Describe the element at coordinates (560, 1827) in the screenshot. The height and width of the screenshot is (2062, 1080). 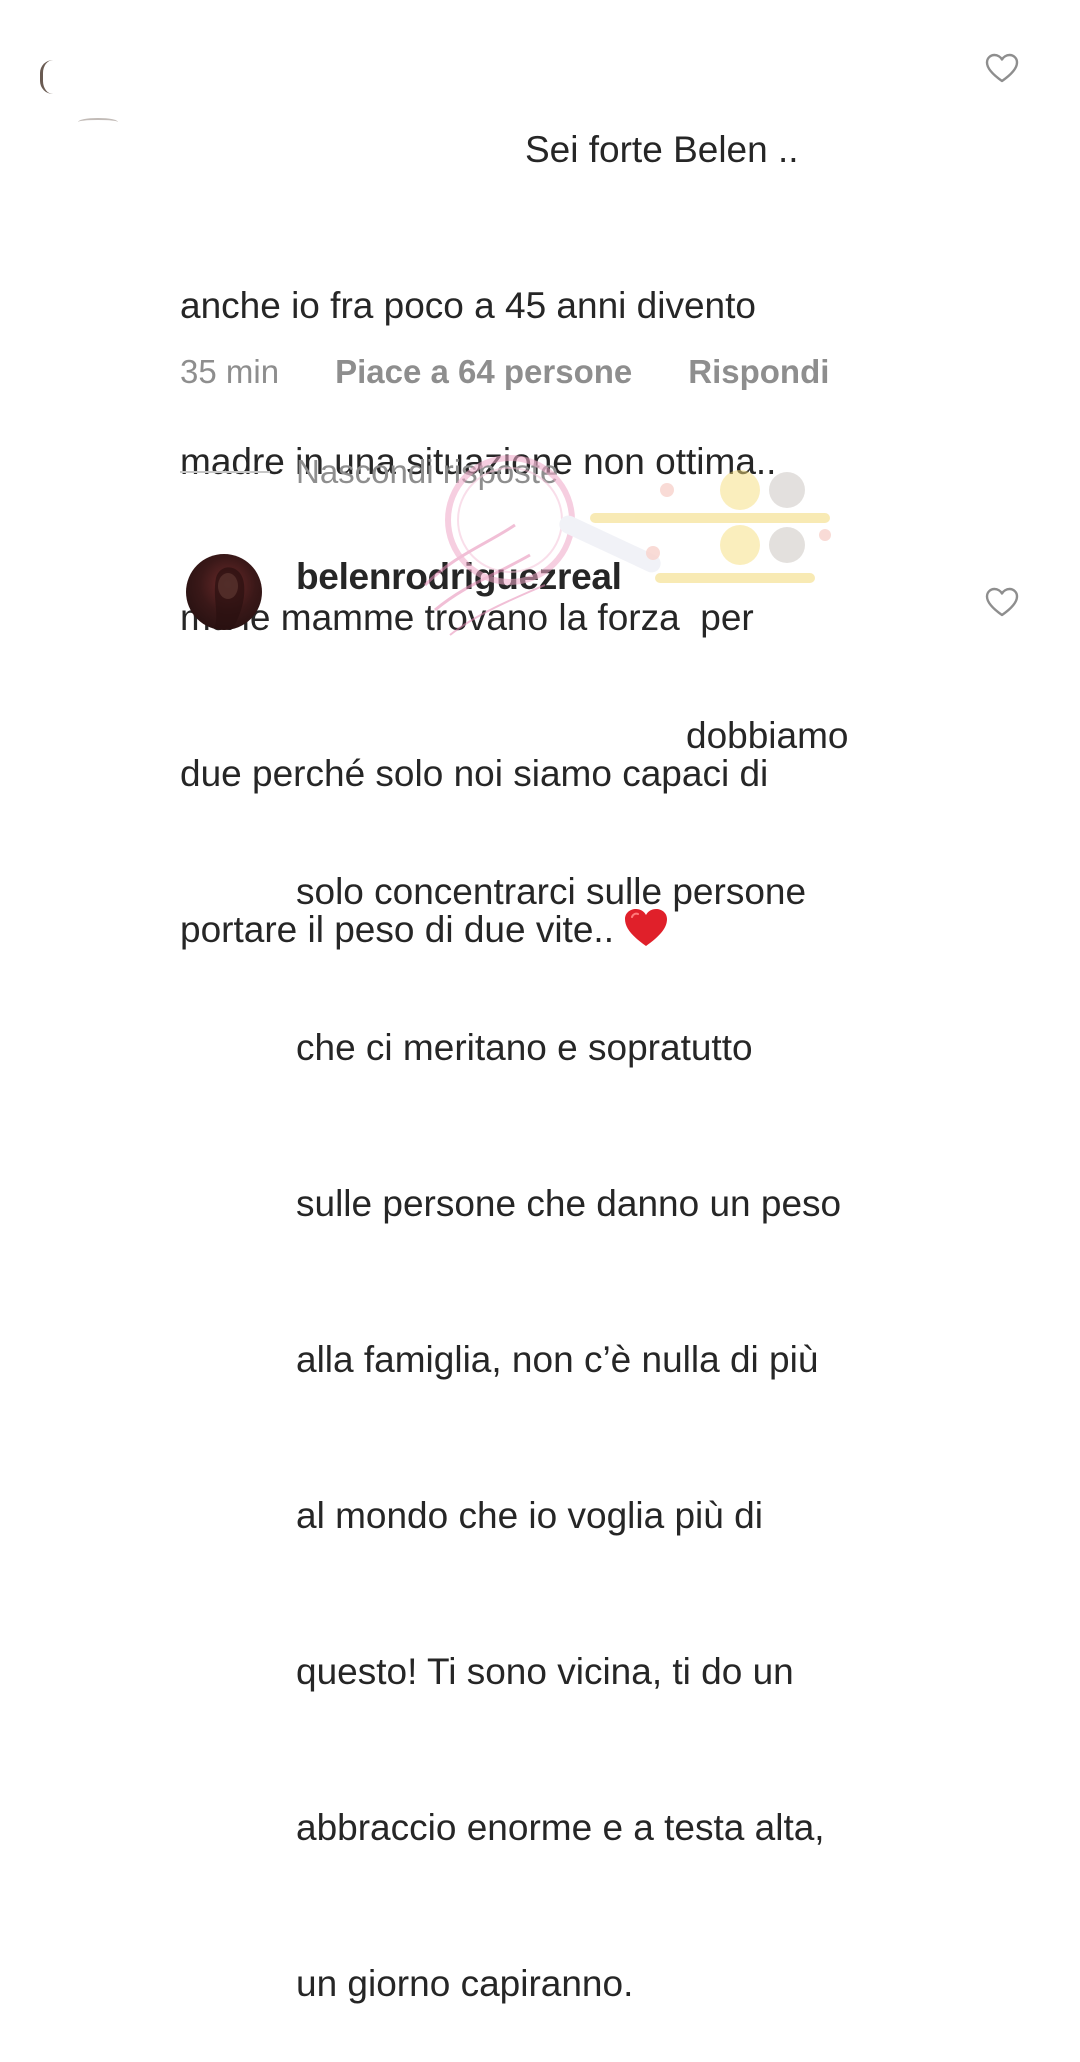
I see `reply-line: abbraccio enorme e a testa alta,` at that location.